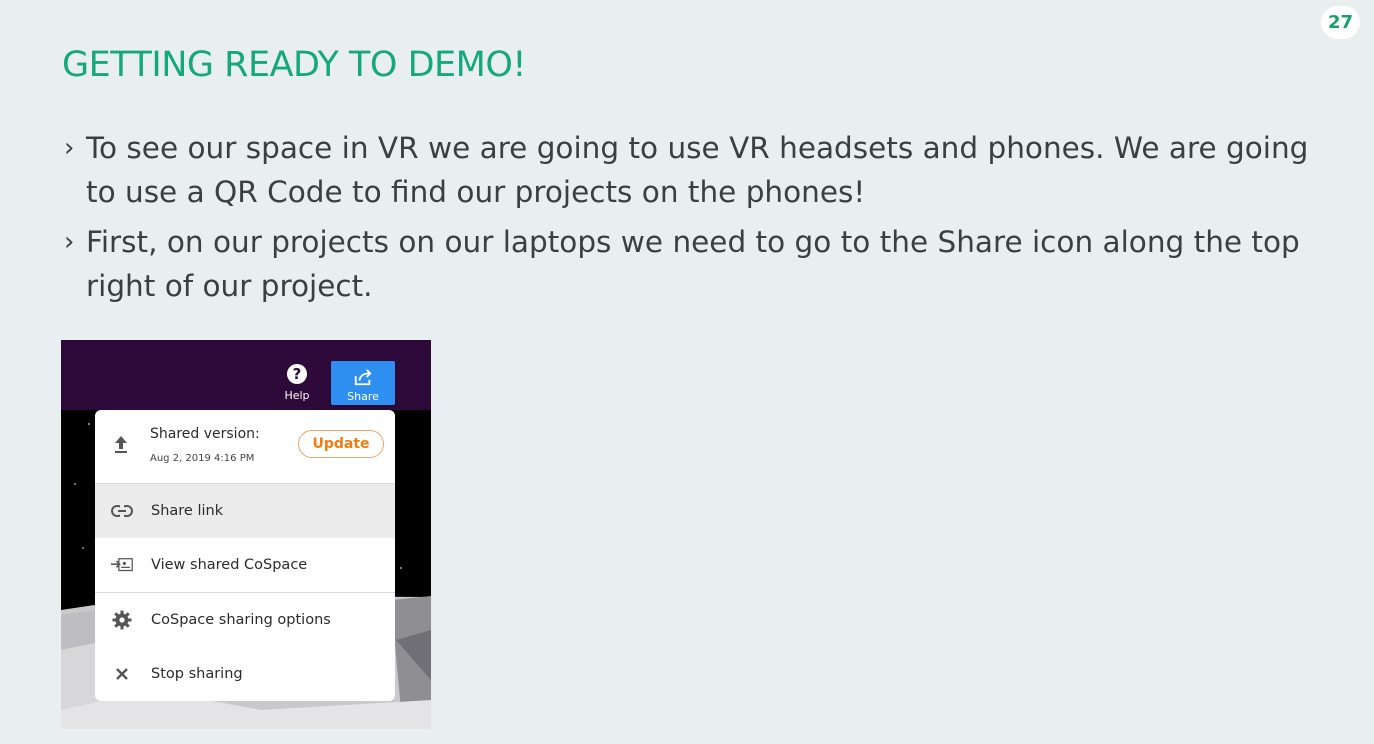 The width and height of the screenshot is (1374, 744). Describe the element at coordinates (294, 65) in the screenshot. I see `slide-title: GETTING READY TO DEMO!` at that location.